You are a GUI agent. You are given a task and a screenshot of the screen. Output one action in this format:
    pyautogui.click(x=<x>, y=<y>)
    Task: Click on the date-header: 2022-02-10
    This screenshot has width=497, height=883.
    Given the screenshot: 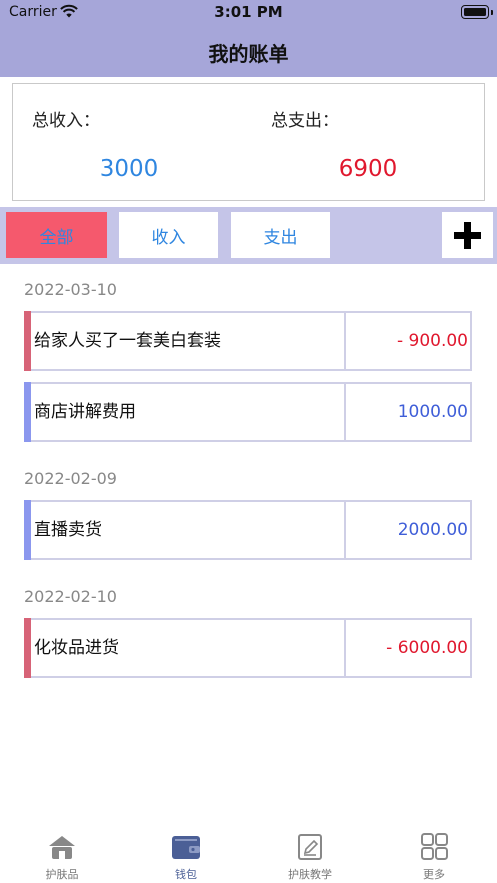 What is the action you would take?
    pyautogui.click(x=70, y=596)
    